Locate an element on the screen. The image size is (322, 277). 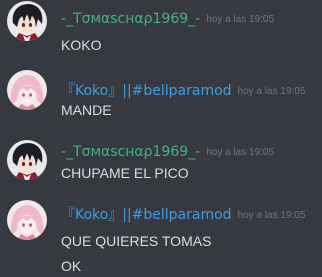
message-text: QUE QUIERES TOMAS is located at coordinates (136, 241).